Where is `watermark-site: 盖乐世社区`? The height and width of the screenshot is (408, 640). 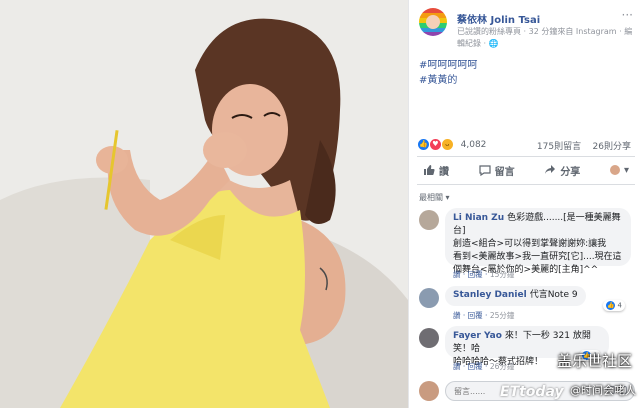
watermark-site: 盖乐世社区 is located at coordinates (594, 361).